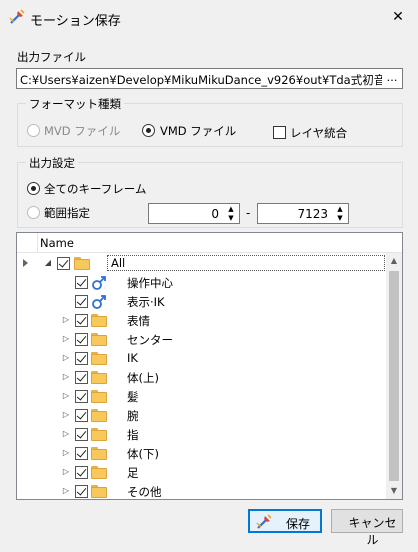 The width and height of the screenshot is (418, 552). I want to click on tree-node-label: その他, so click(144, 492).